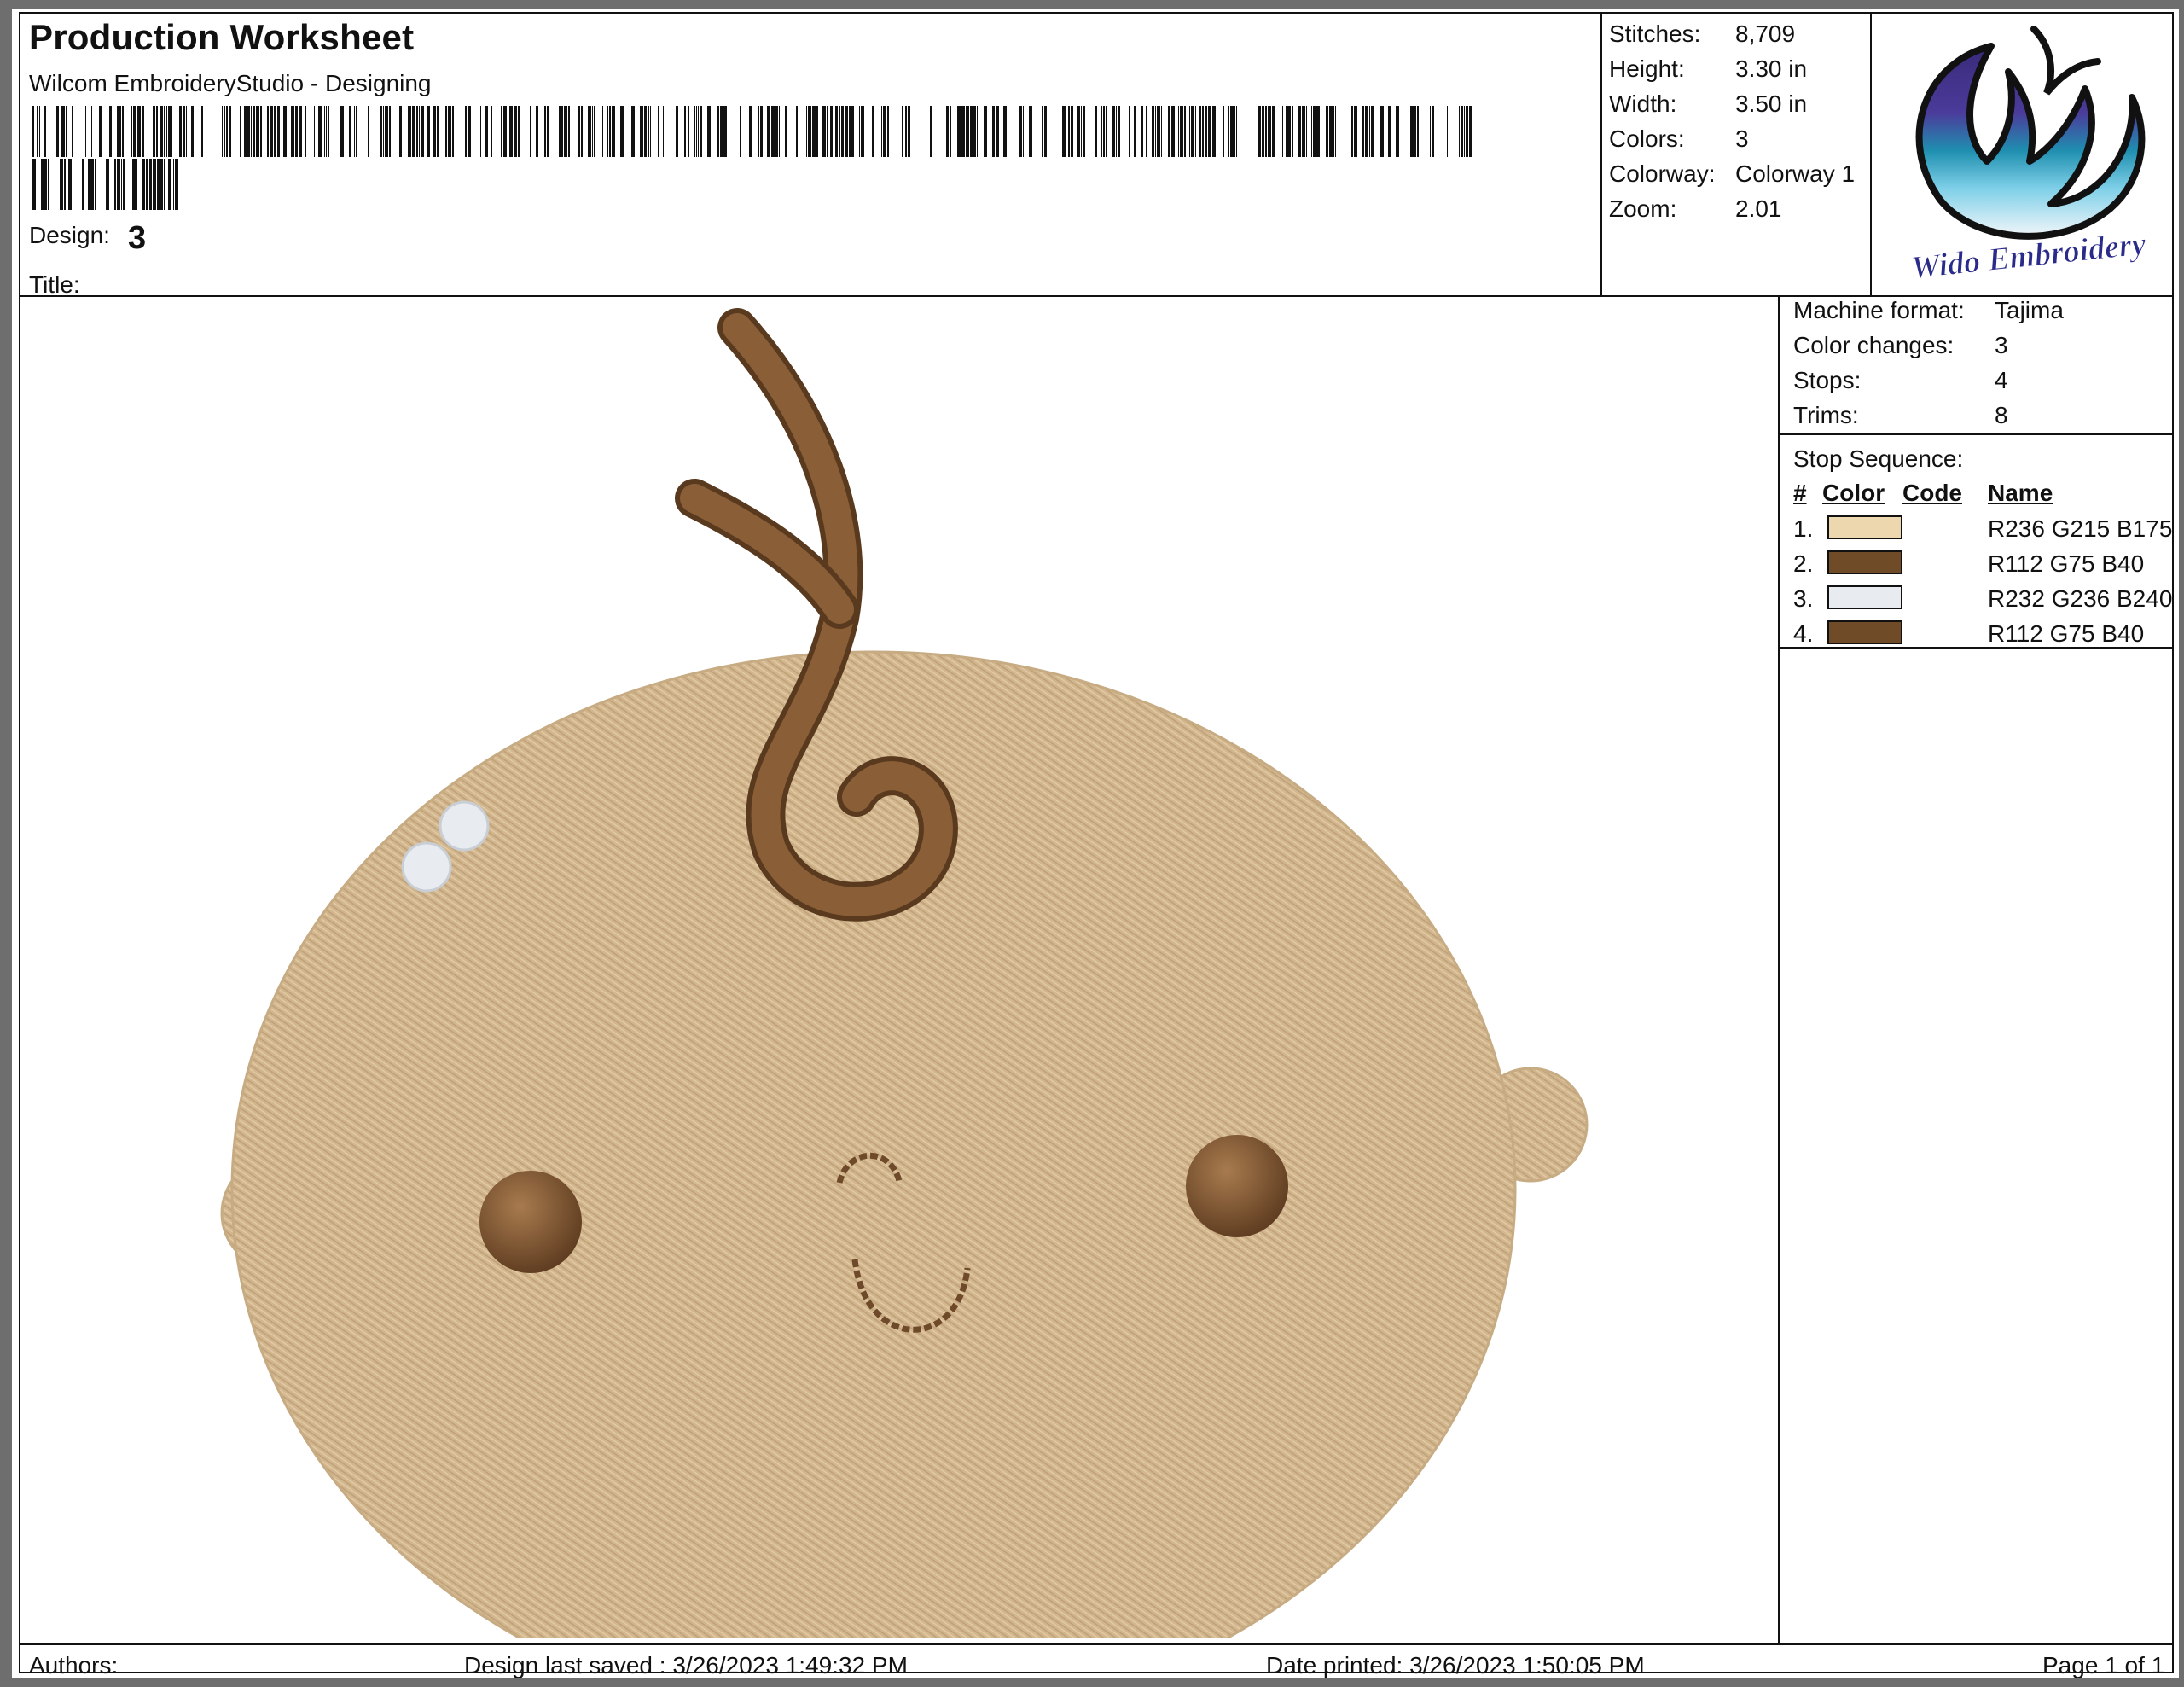 The width and height of the screenshot is (2184, 1687). I want to click on stats-divider, so click(1601, 154).